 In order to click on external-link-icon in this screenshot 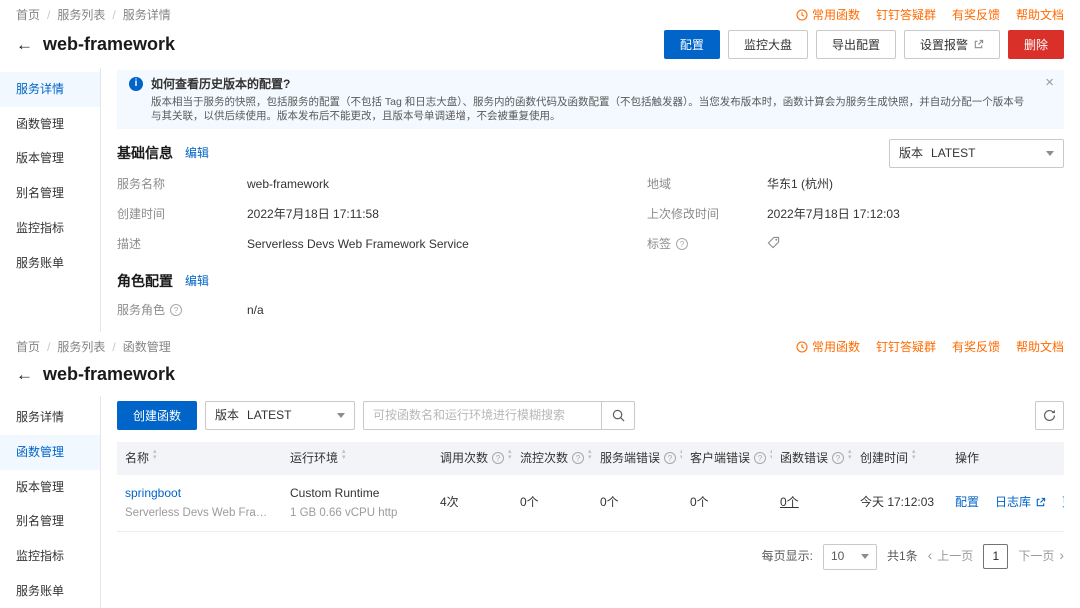, I will do `click(1041, 502)`.